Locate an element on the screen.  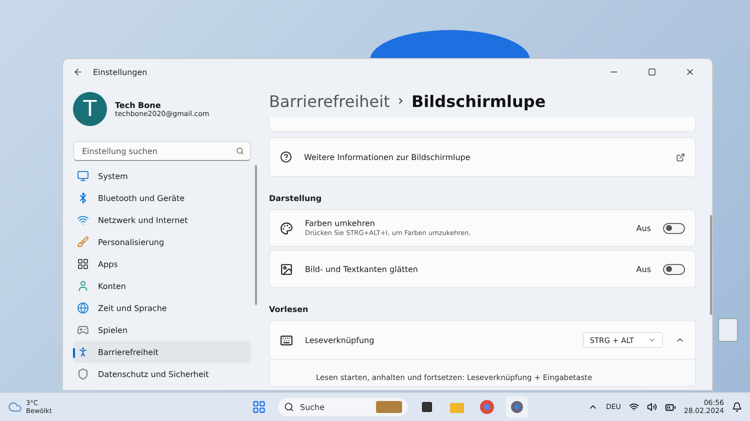
setting-title: Weitere Informationen zur Bildschirmlupe is located at coordinates (388, 157).